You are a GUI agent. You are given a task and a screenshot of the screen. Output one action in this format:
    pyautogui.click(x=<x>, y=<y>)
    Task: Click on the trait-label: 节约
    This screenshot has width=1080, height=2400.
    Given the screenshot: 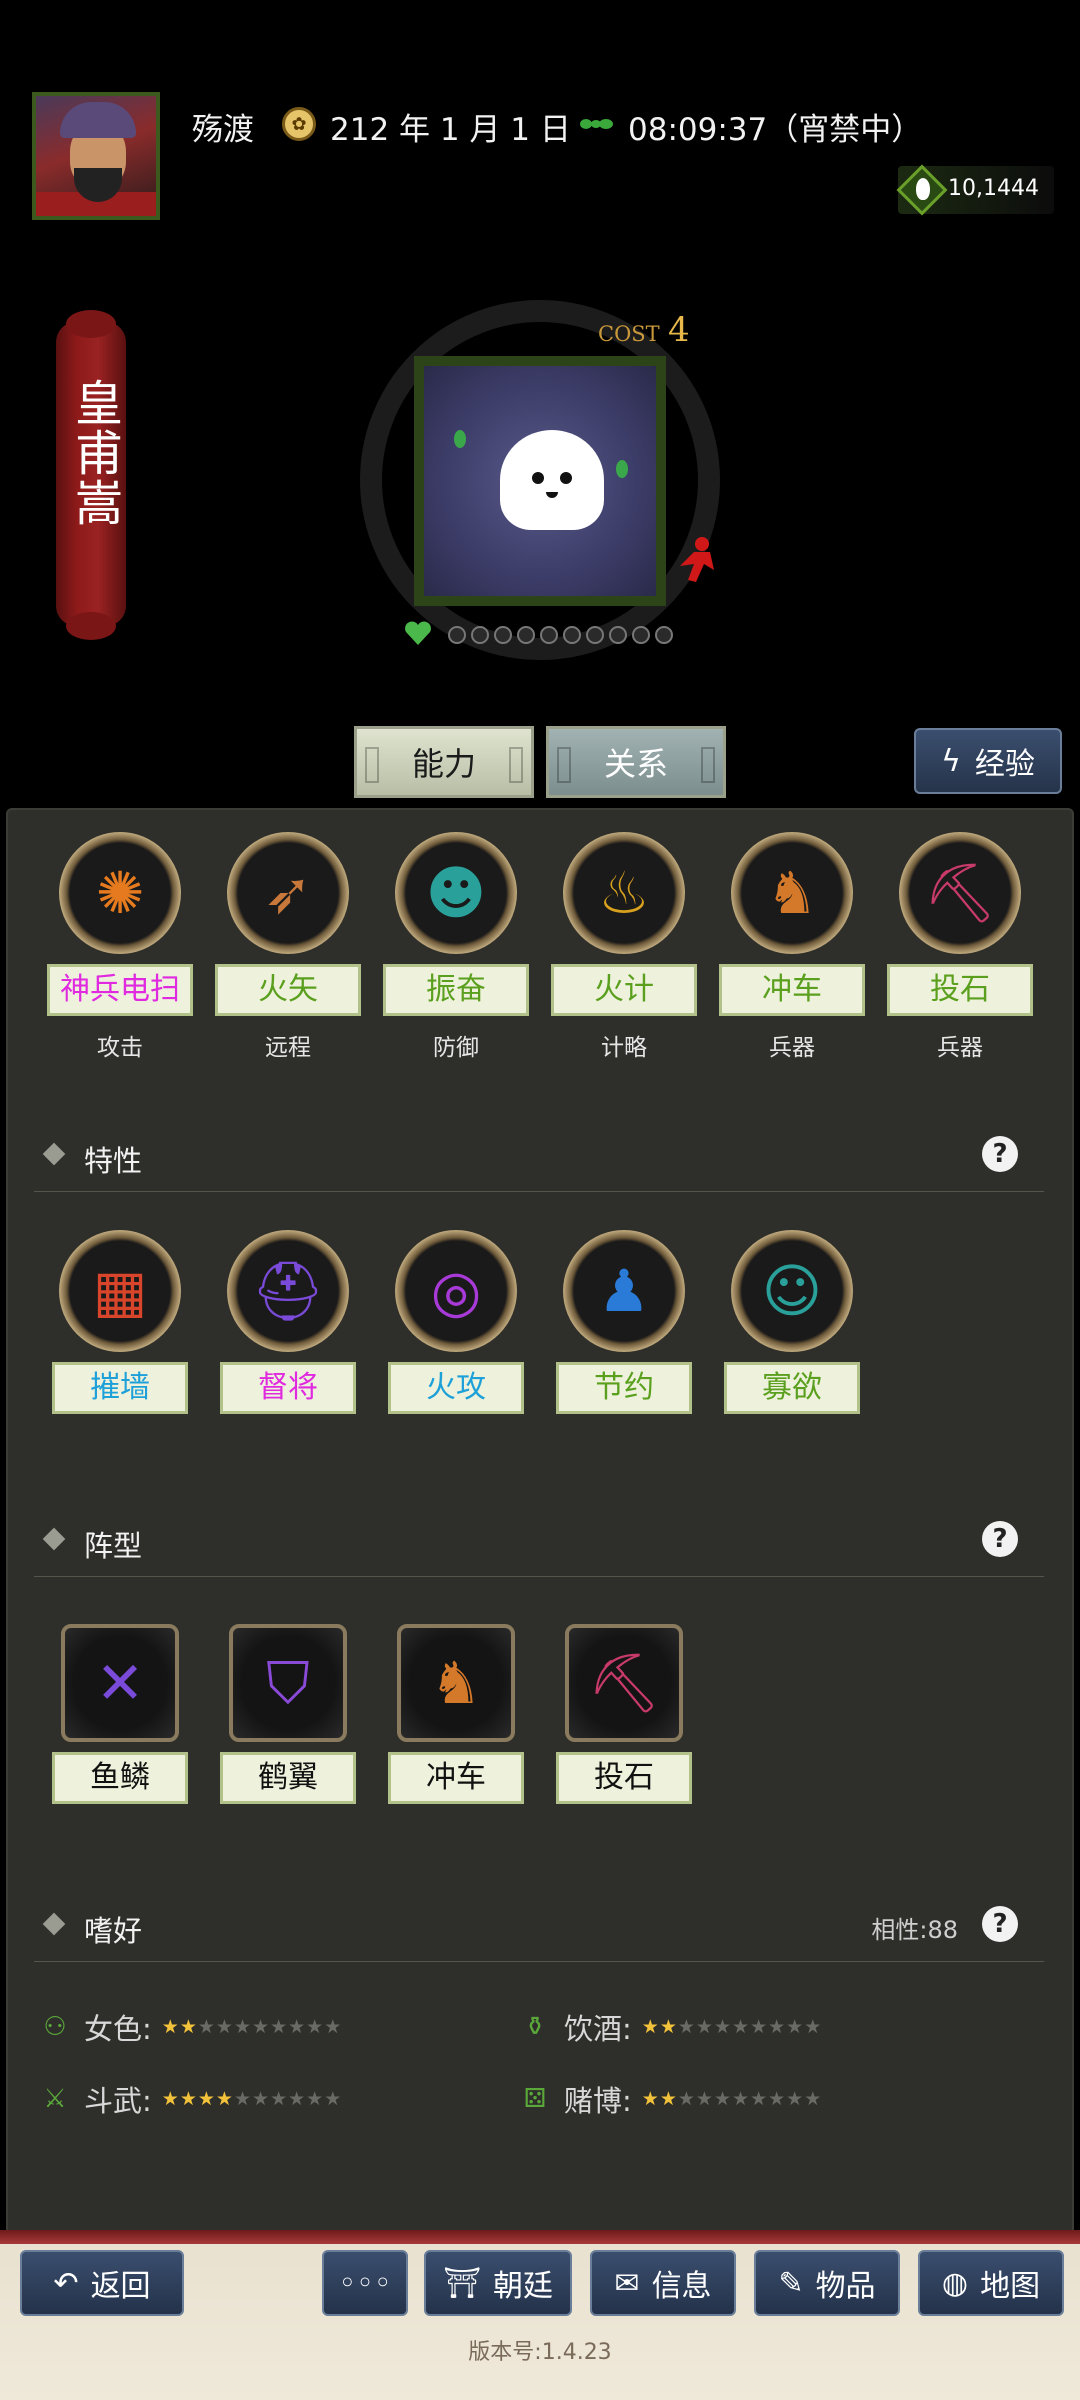 What is the action you would take?
    pyautogui.click(x=624, y=1388)
    